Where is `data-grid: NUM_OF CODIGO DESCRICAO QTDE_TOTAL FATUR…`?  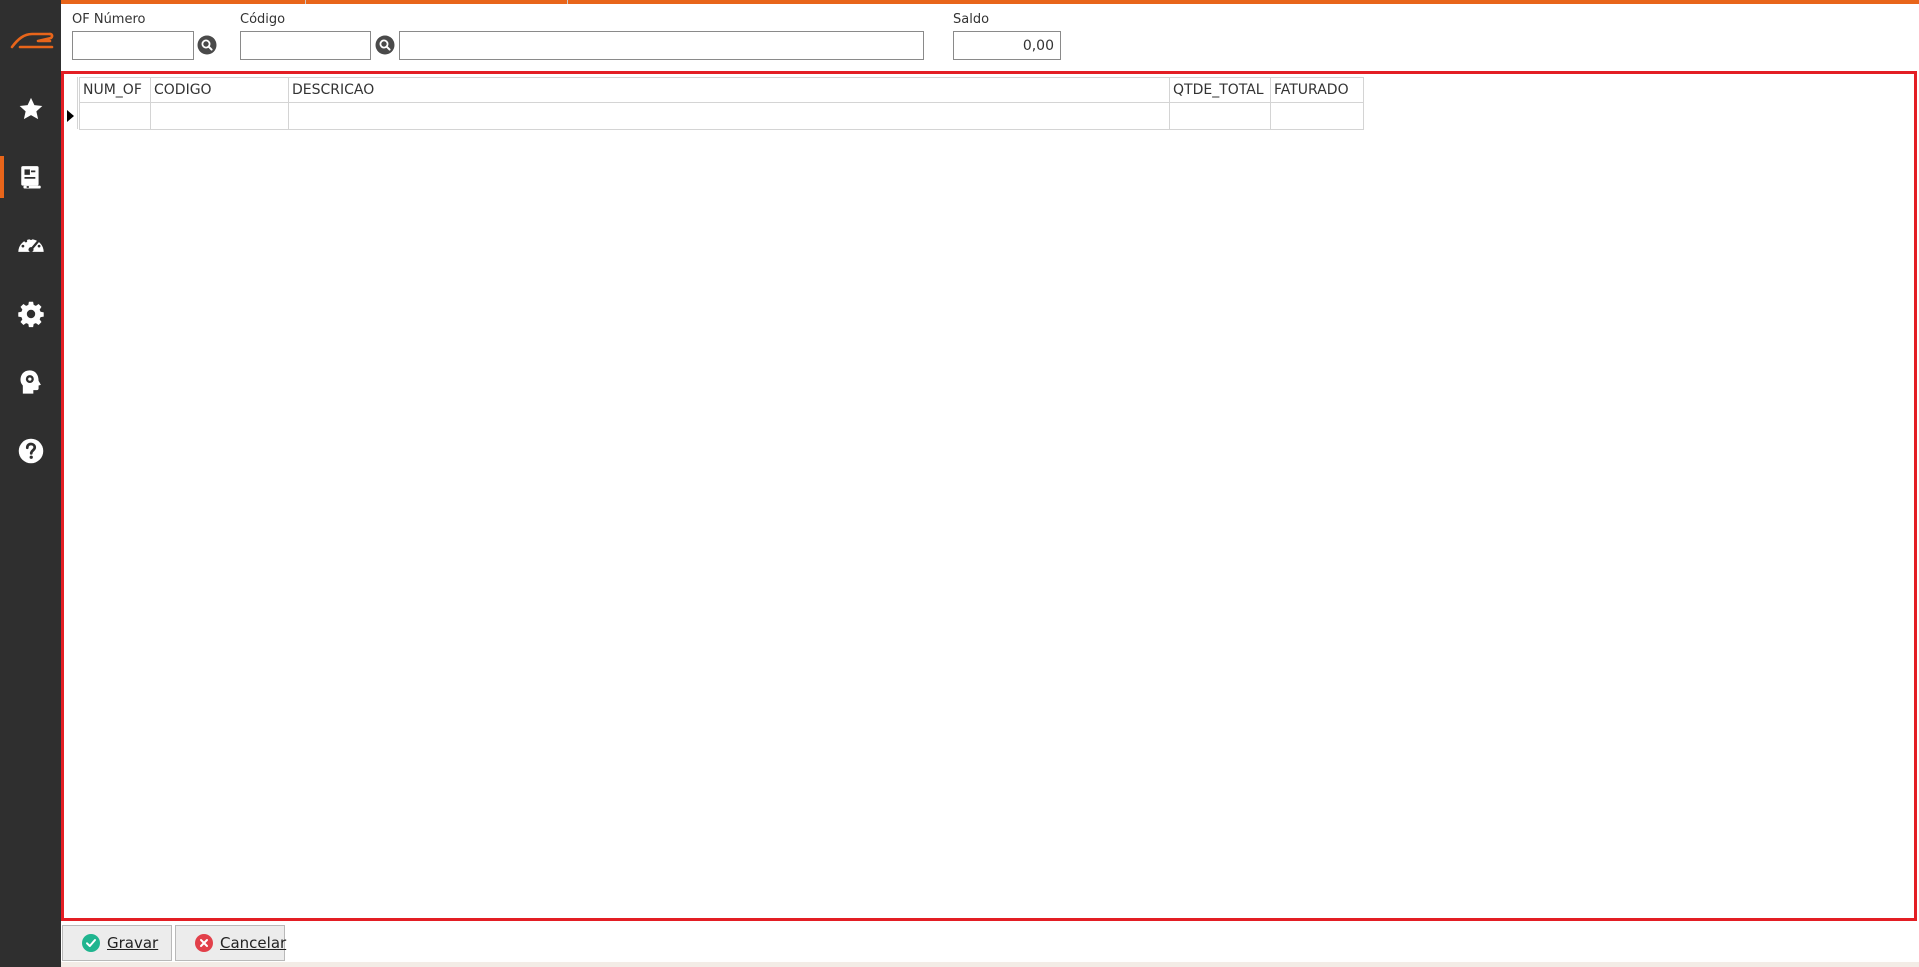 data-grid: NUM_OF CODIGO DESCRICAO QTDE_TOTAL FATUR… is located at coordinates (721, 103).